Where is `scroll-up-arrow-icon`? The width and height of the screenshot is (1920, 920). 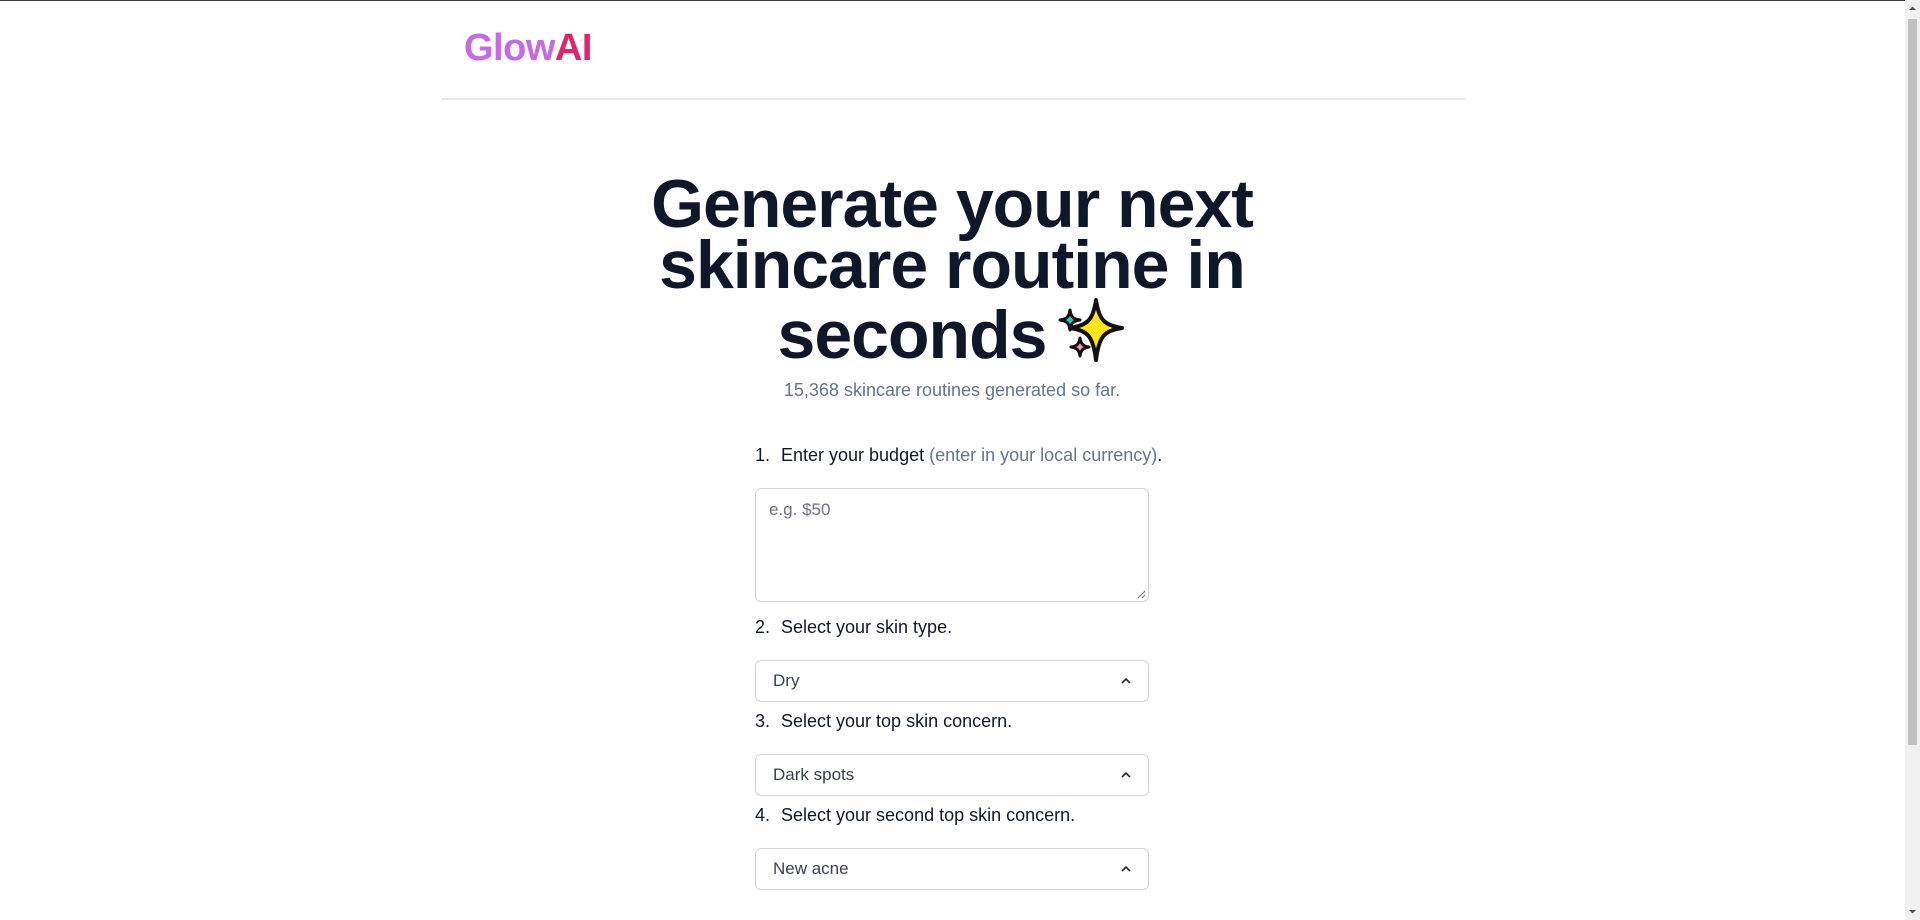
scroll-up-arrow-icon is located at coordinates (1912, 8).